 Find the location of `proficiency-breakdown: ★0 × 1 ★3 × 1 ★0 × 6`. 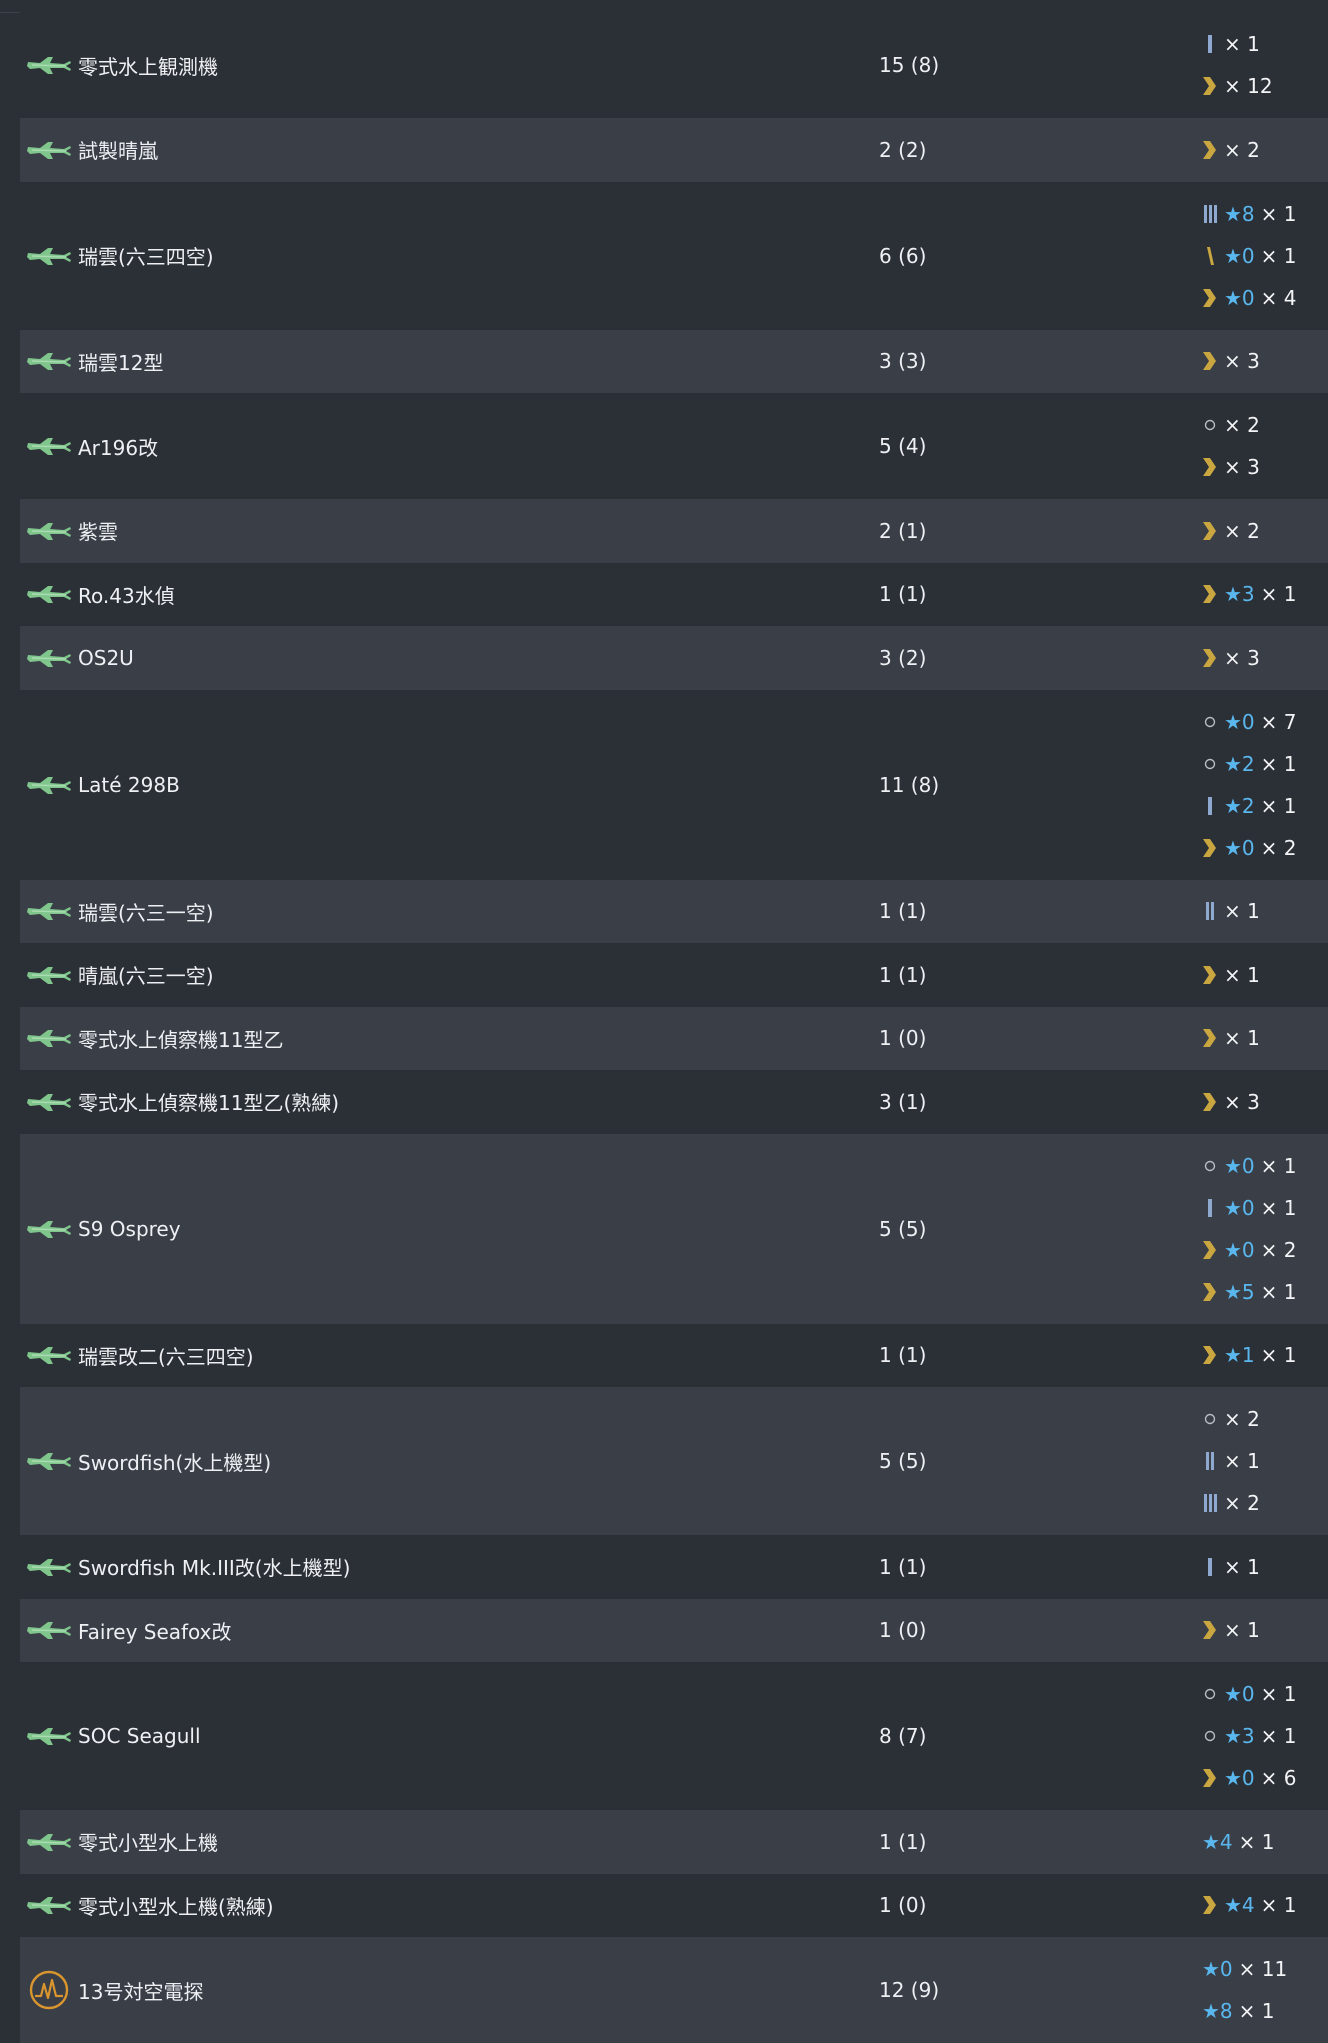

proficiency-breakdown: ★0 × 1 ★3 × 1 ★0 × 6 is located at coordinates (1265, 1736).